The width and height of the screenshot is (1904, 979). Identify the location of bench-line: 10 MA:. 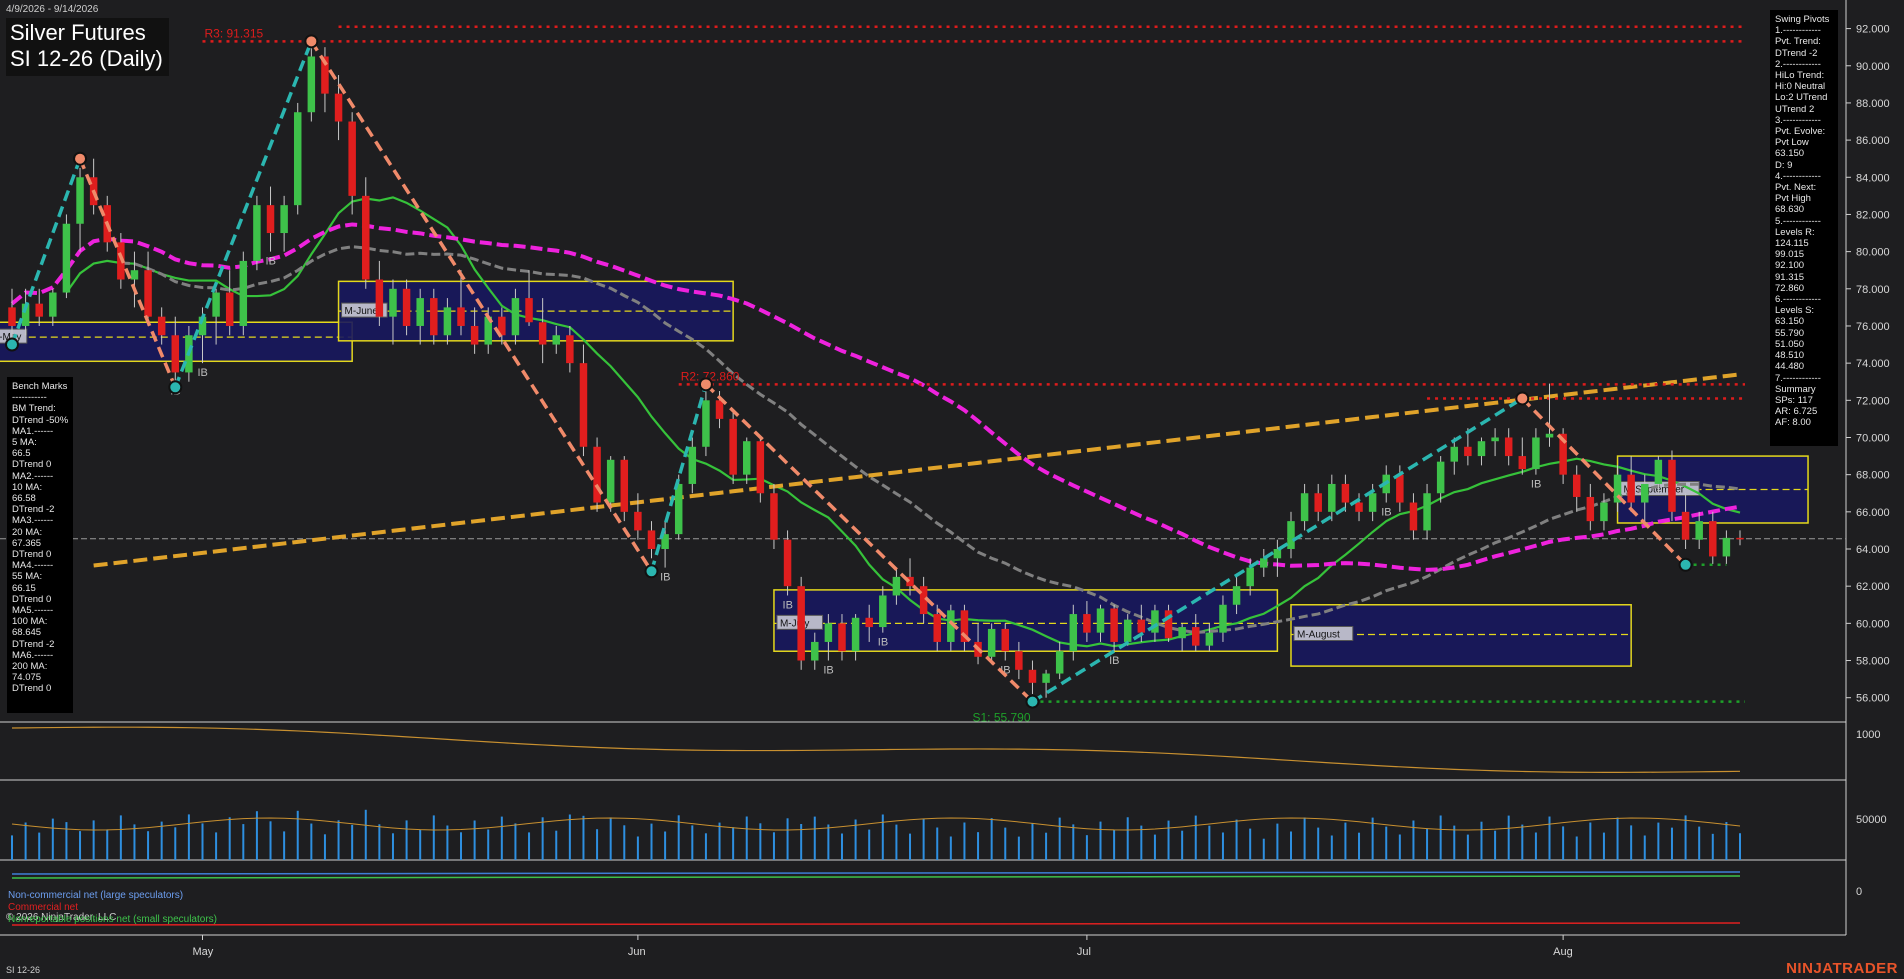
(27, 487).